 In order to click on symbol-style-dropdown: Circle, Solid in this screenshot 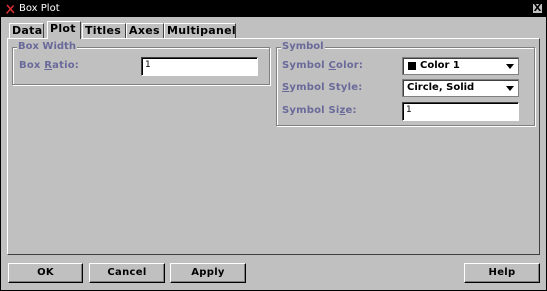, I will do `click(460, 88)`.